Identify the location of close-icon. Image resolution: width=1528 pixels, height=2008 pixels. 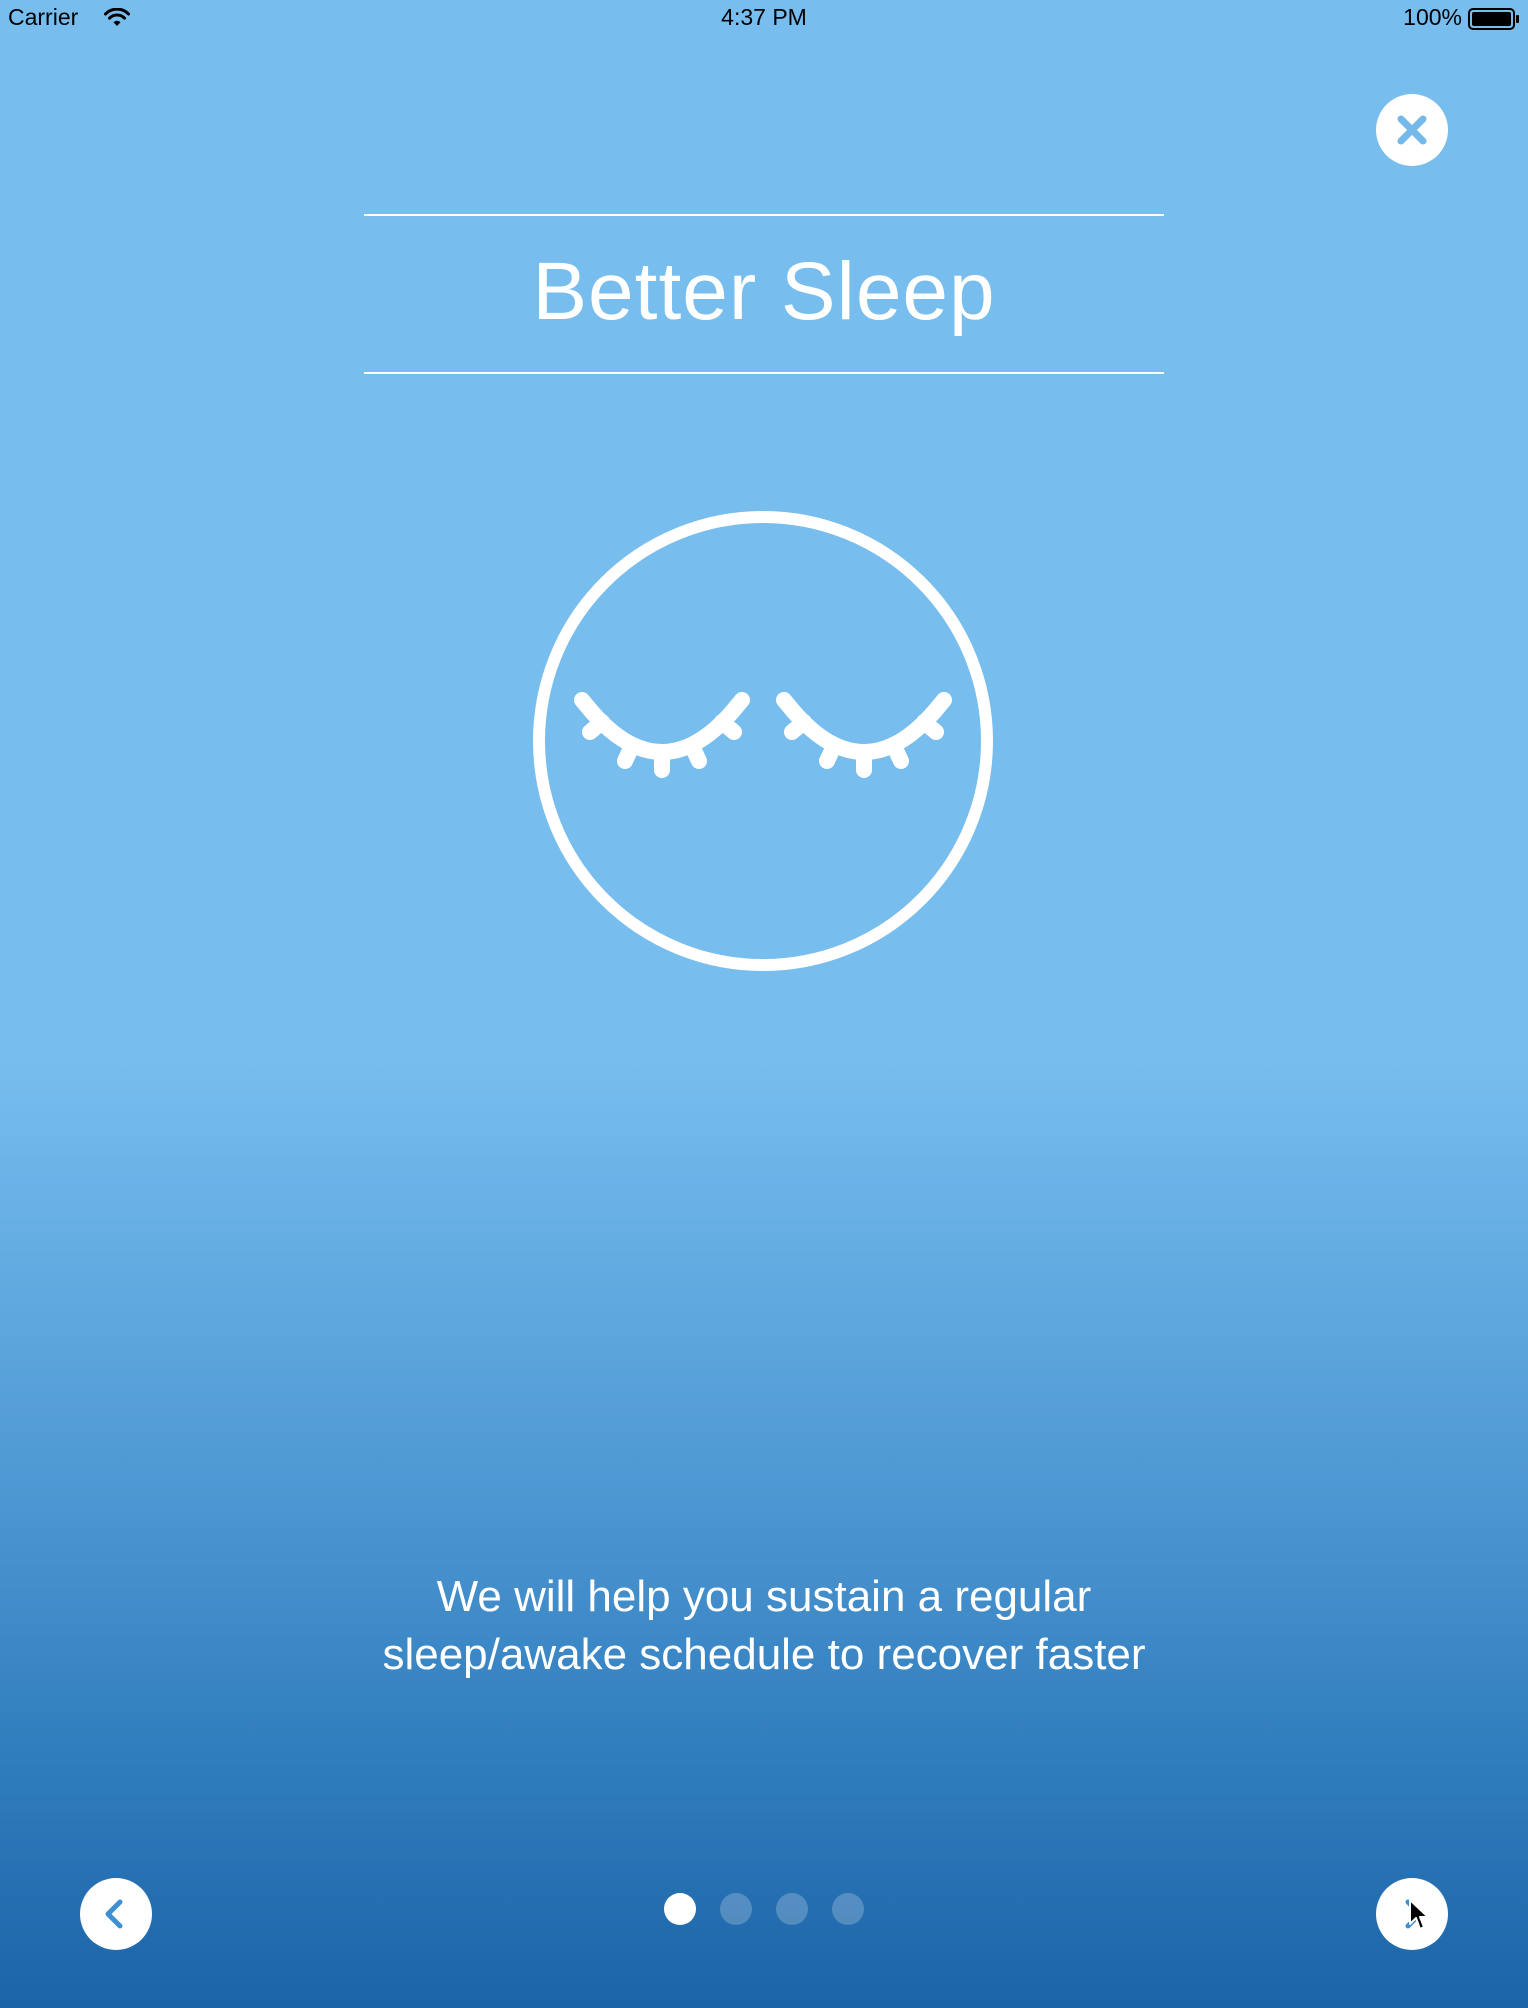
(1412, 130).